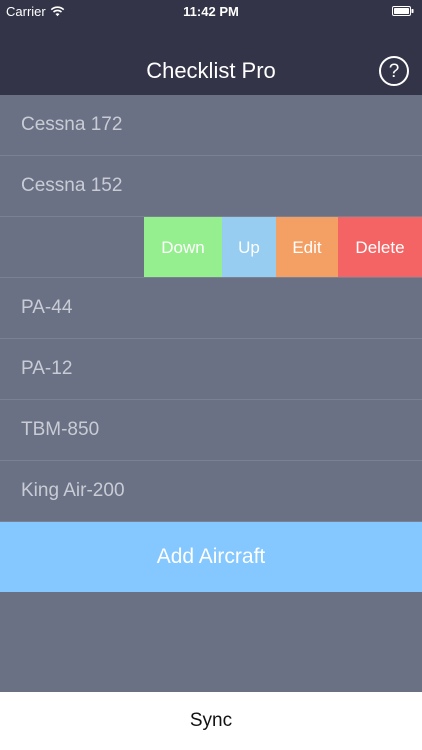 This screenshot has height=750, width=422. What do you see at coordinates (73, 490) in the screenshot?
I see `aircraft-name: King Air-200` at bounding box center [73, 490].